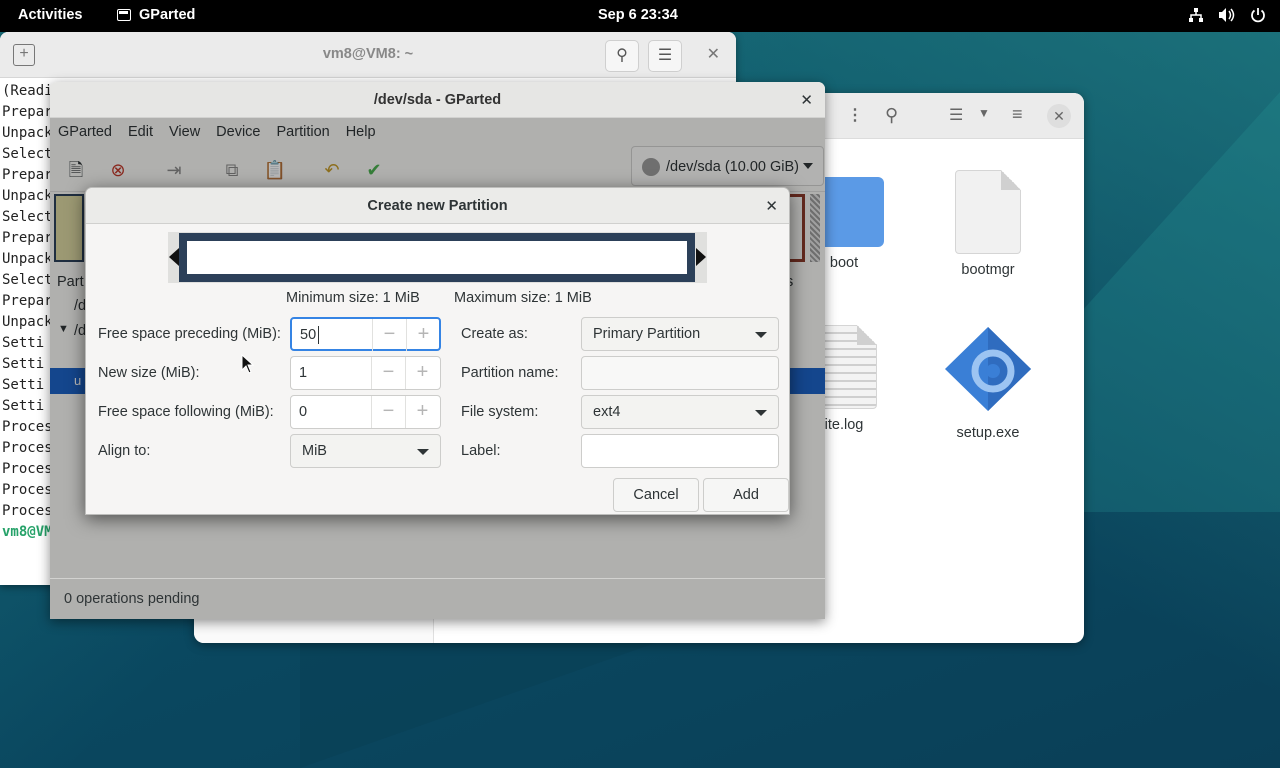  Describe the element at coordinates (186, 412) in the screenshot. I see `free-following-label: Free space following (MiB):` at that location.